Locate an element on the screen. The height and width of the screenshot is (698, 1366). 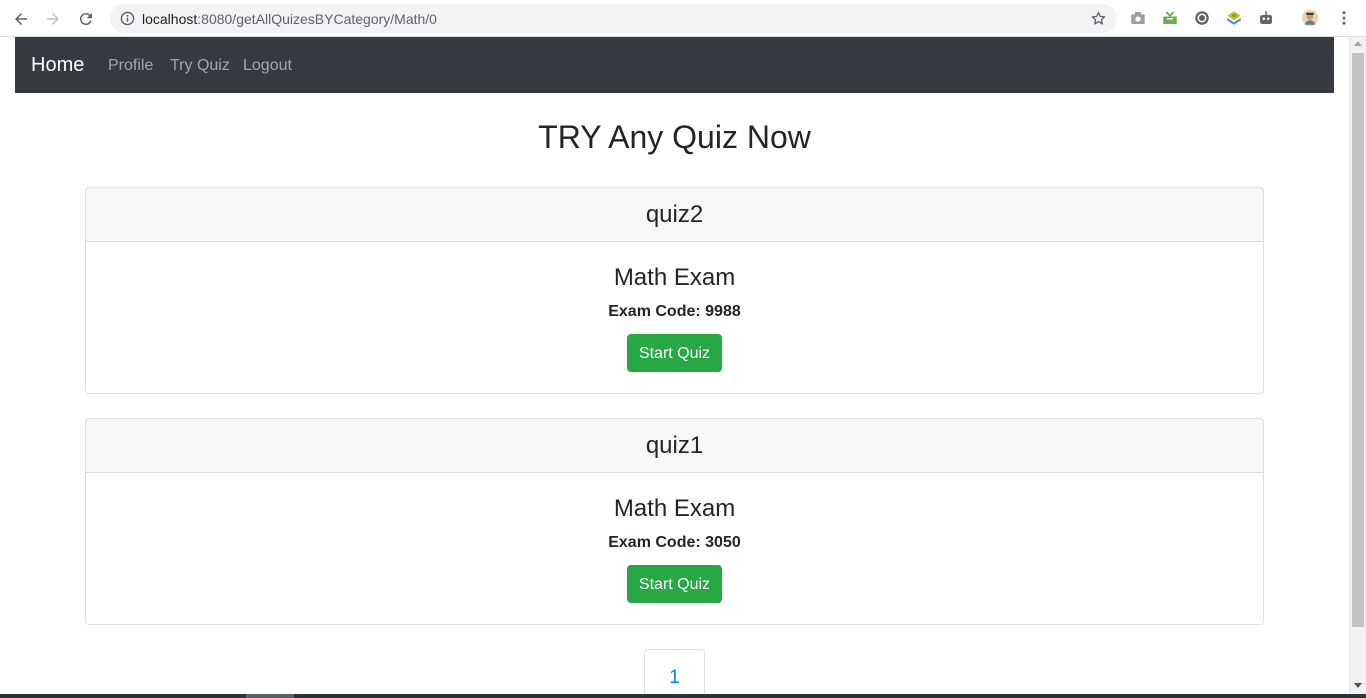
pagination-page-1: 1 is located at coordinates (674, 671).